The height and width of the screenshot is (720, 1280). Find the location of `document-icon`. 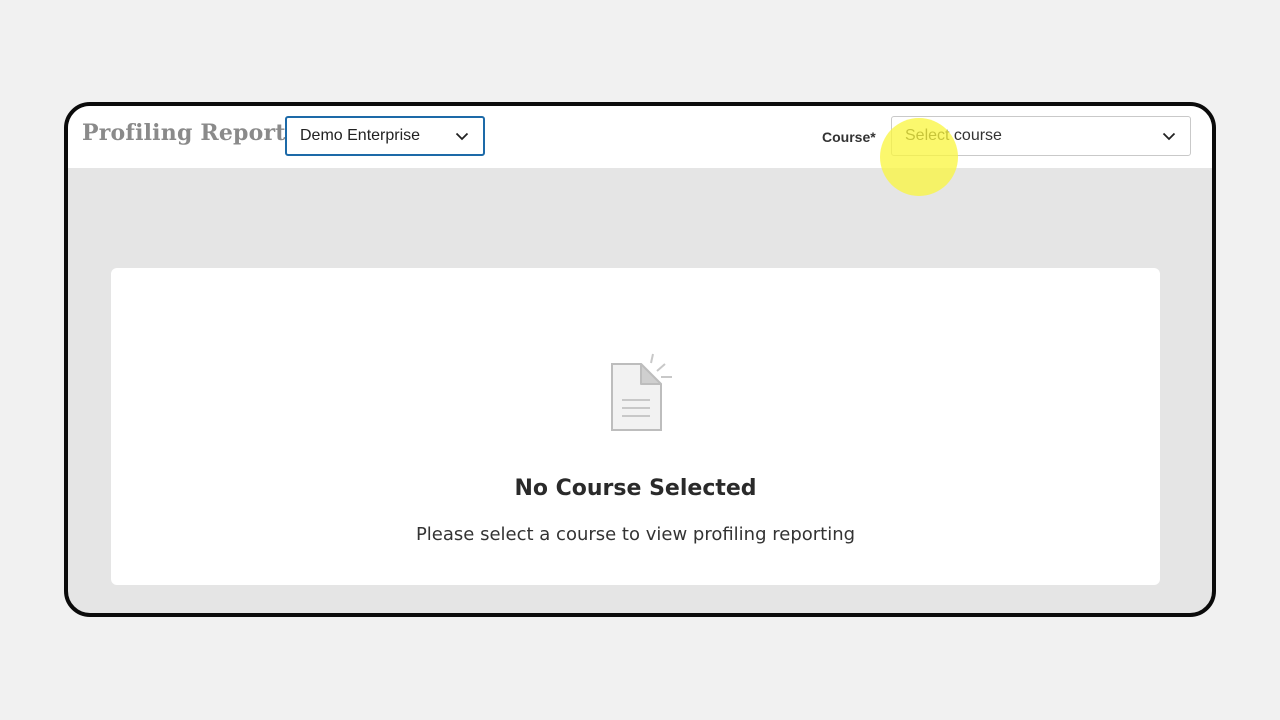

document-icon is located at coordinates (641, 392).